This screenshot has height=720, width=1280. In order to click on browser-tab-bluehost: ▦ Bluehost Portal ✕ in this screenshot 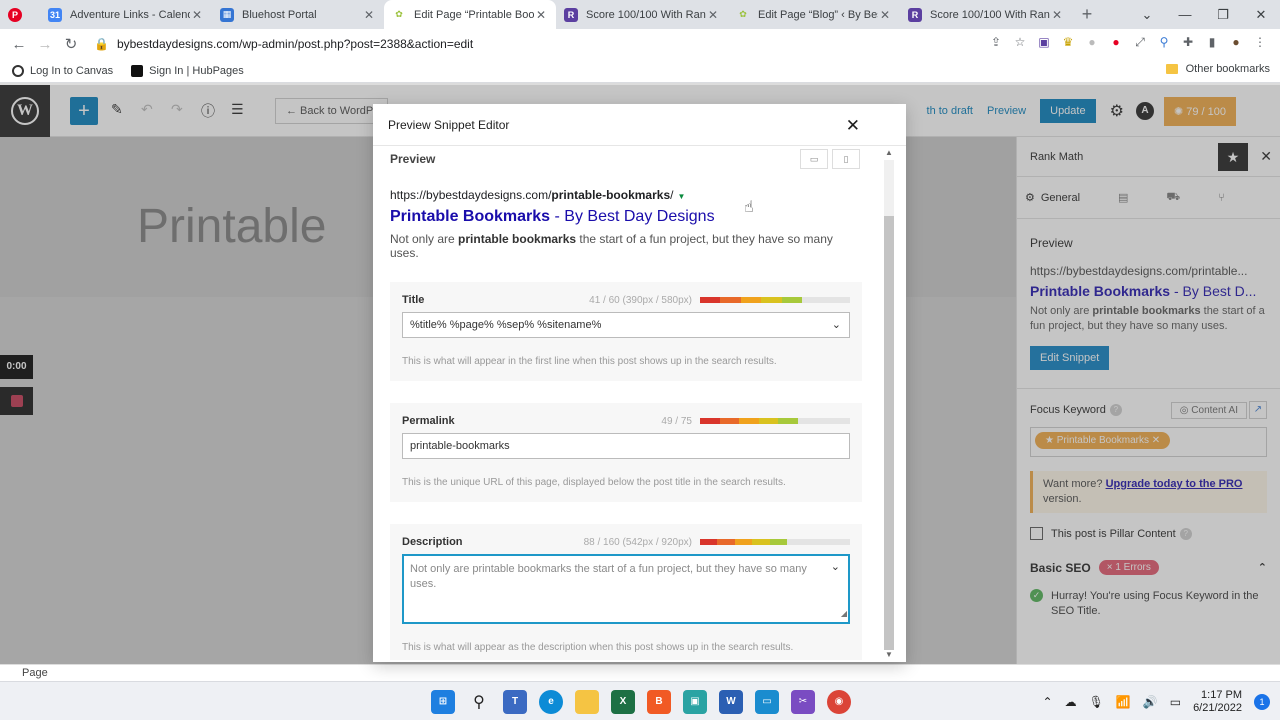, I will do `click(298, 14)`.